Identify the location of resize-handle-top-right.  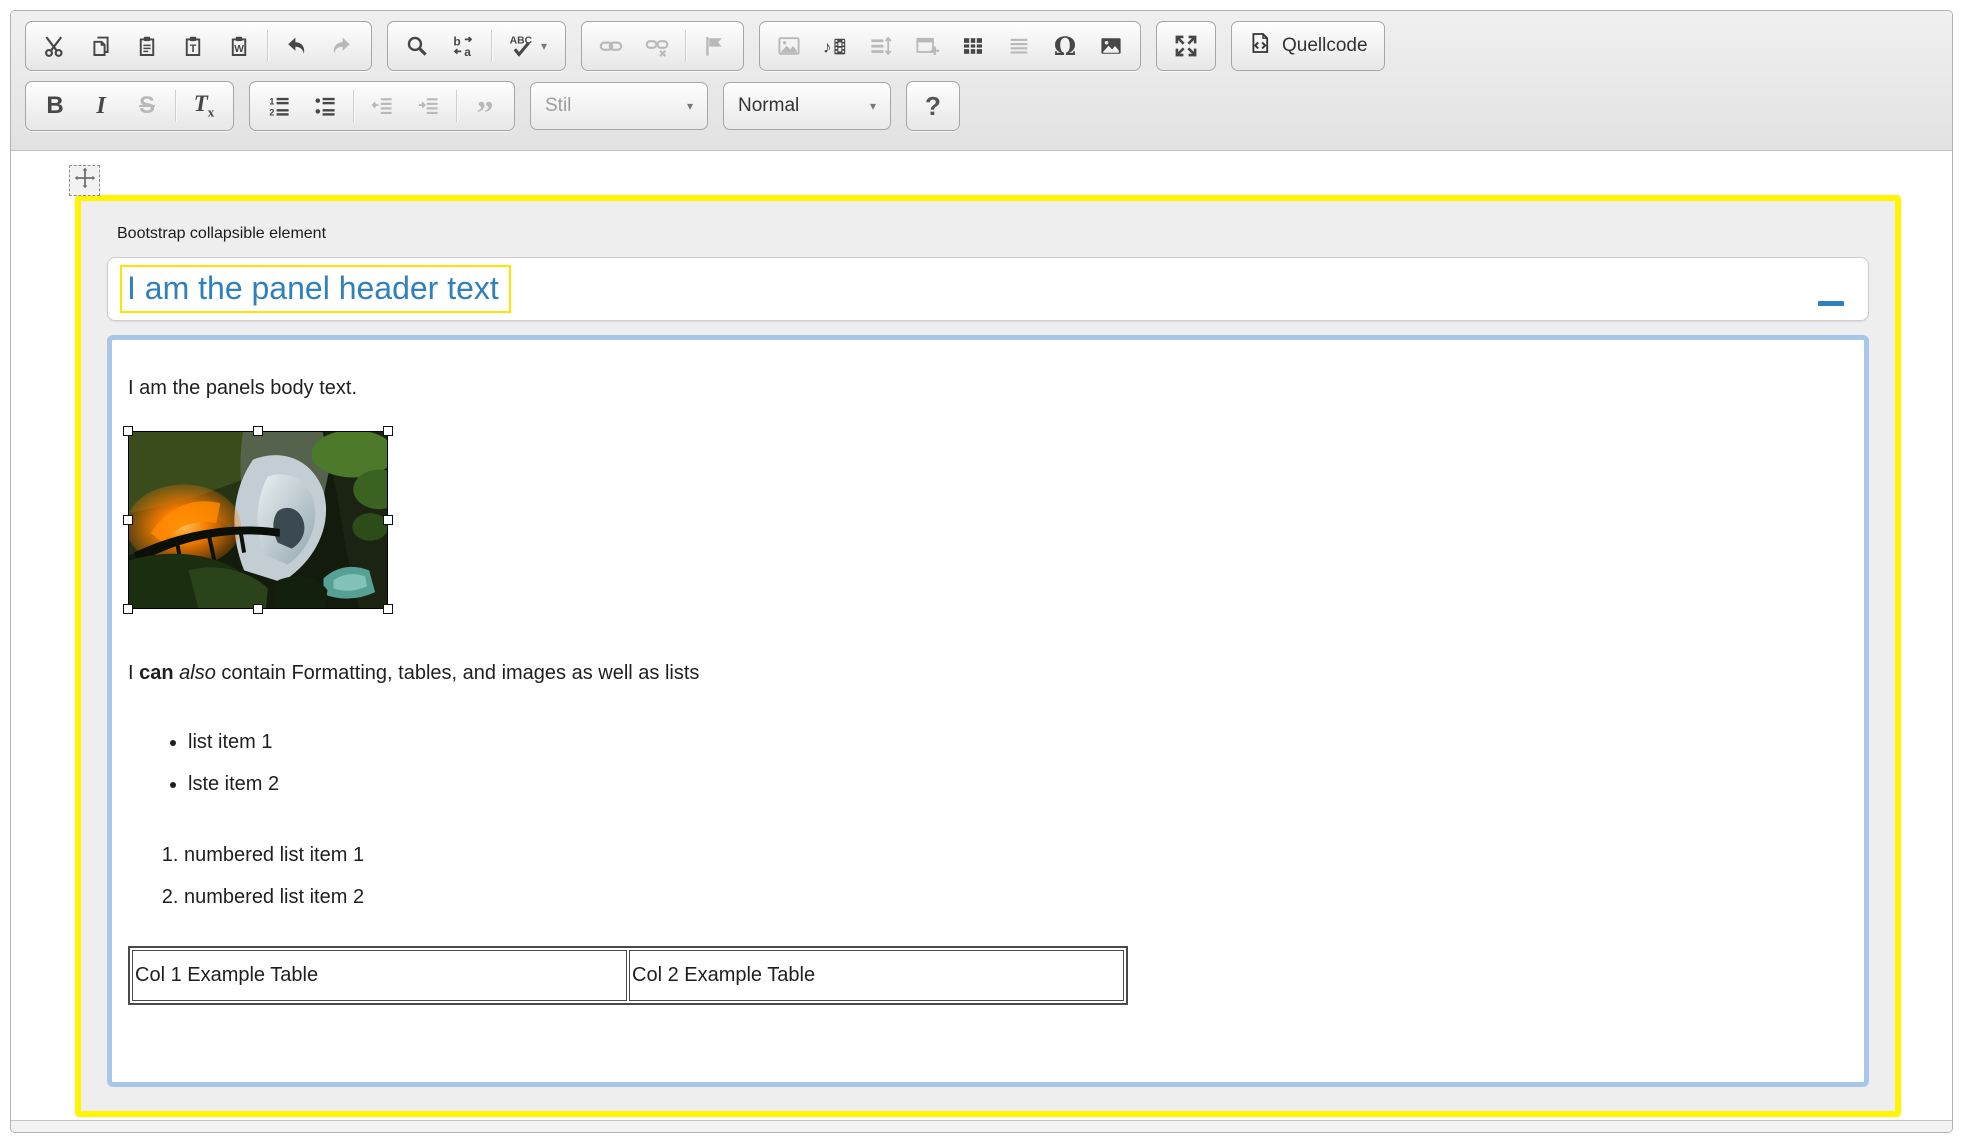
(388, 431).